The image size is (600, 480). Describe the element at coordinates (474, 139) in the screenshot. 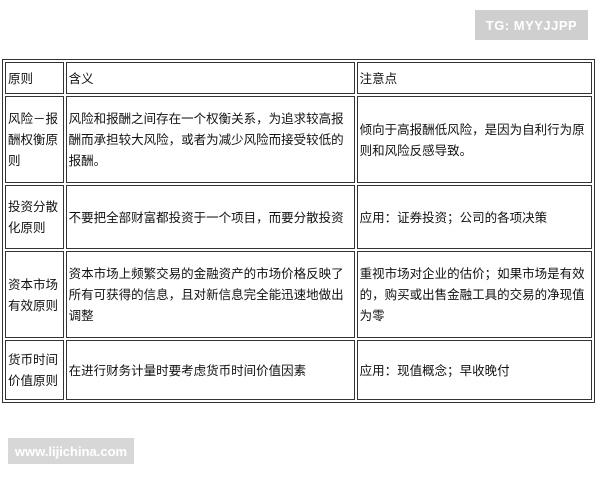

I see `cell-notes: 倾向于高报酬低风险，是因为自利行为原则和风险反感导致。` at that location.